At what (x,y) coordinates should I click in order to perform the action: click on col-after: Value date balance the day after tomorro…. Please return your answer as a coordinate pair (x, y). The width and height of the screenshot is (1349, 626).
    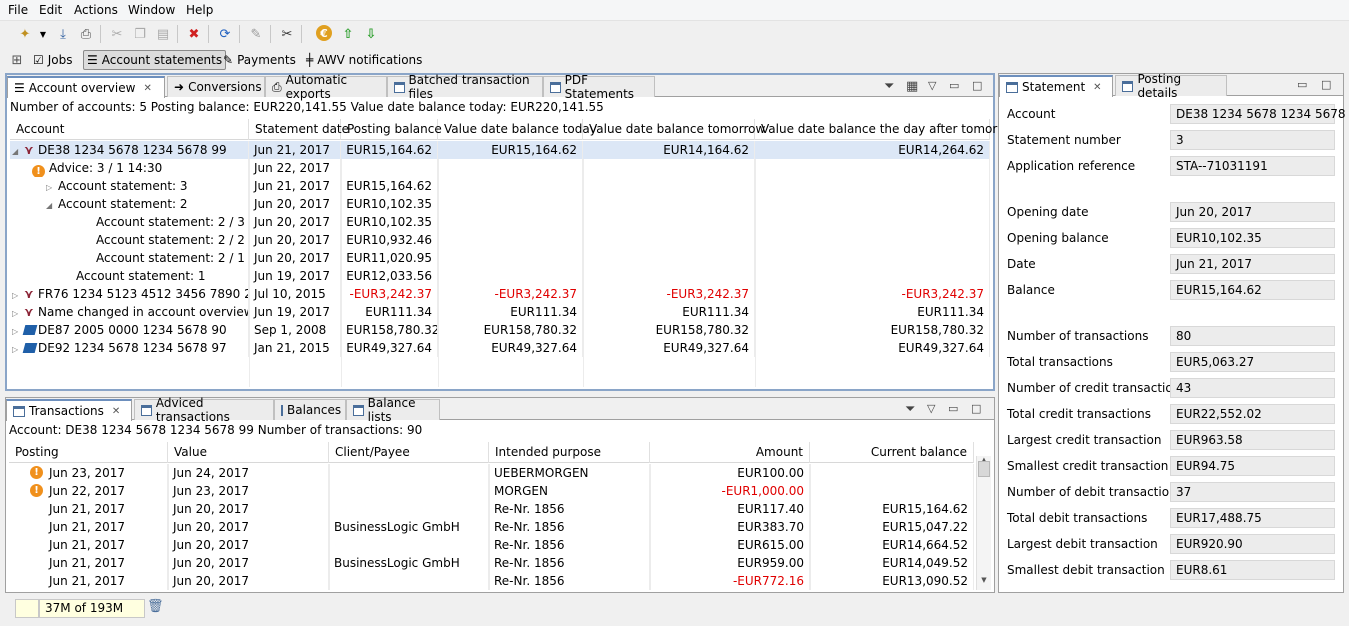
    Looking at the image, I should click on (887, 129).